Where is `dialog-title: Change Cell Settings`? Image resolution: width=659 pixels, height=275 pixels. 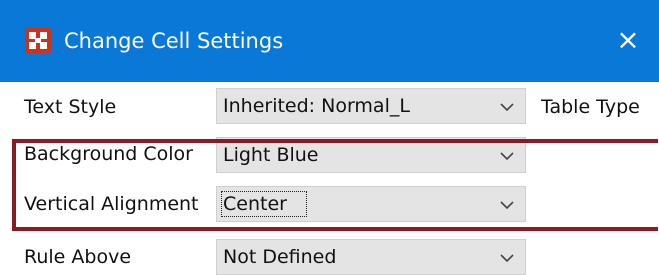 dialog-title: Change Cell Settings is located at coordinates (174, 41).